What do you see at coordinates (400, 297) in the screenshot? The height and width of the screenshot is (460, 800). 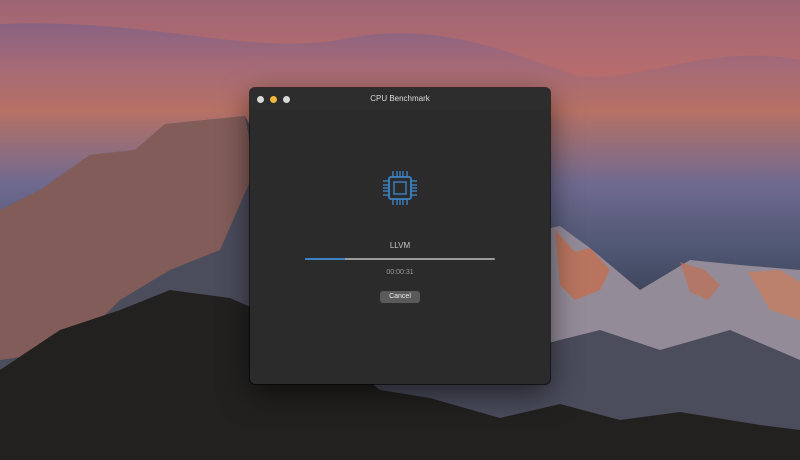 I see `cancel-button: Cancel` at bounding box center [400, 297].